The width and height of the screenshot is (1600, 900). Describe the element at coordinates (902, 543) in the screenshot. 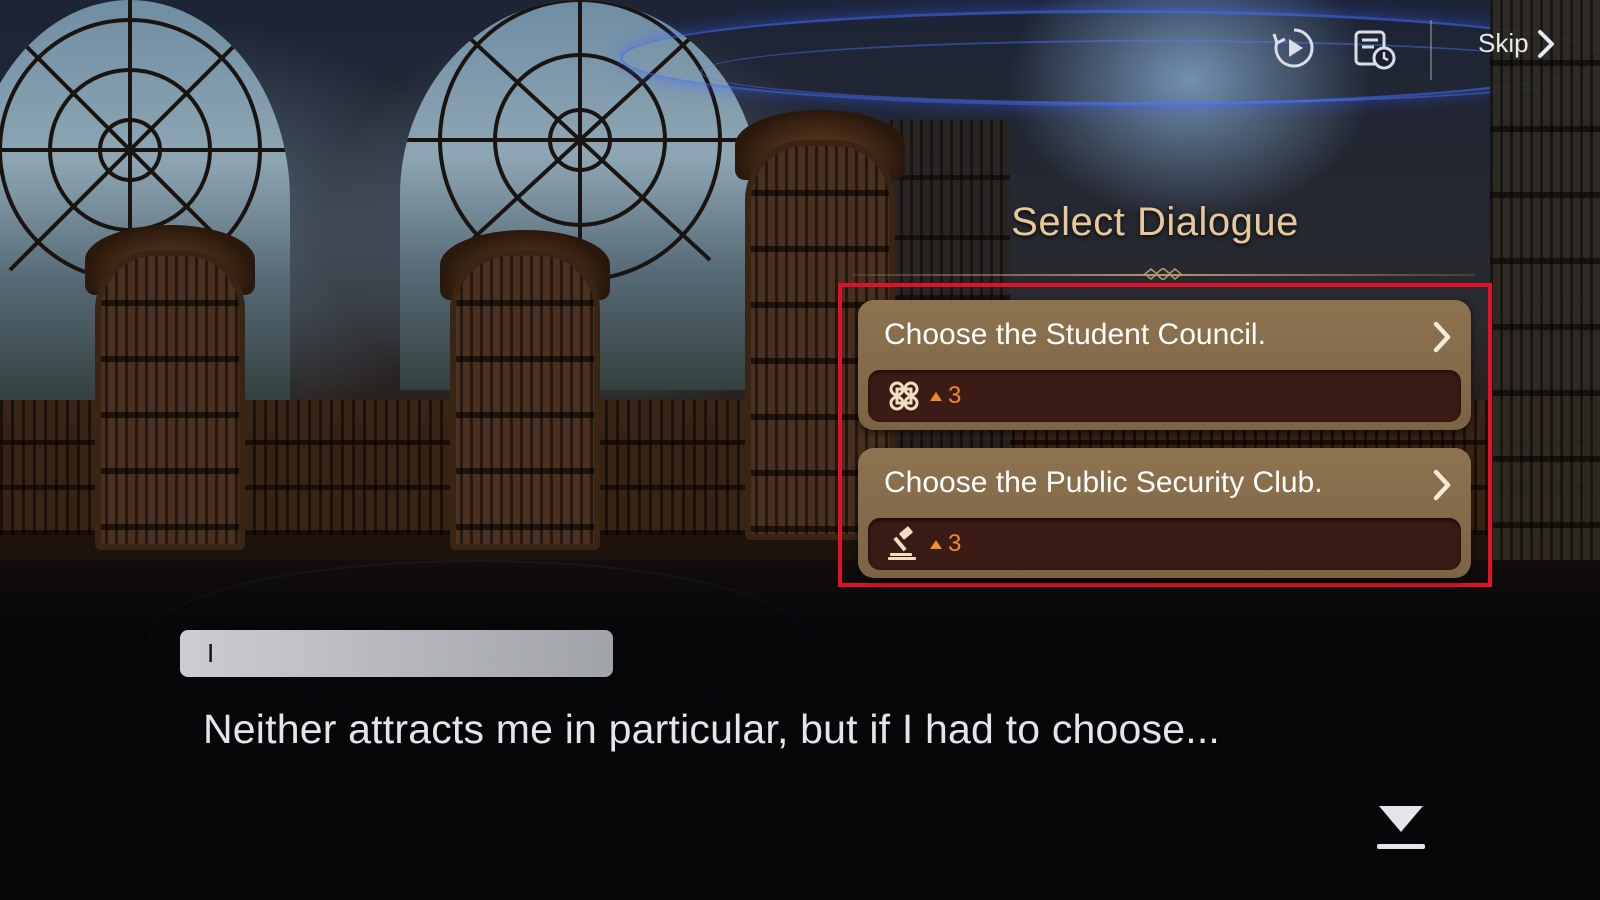

I see `gavel-icon` at that location.